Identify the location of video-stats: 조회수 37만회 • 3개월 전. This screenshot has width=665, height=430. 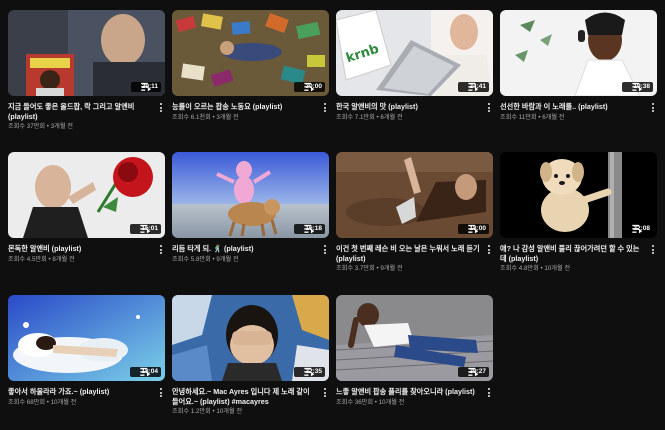
(40, 126).